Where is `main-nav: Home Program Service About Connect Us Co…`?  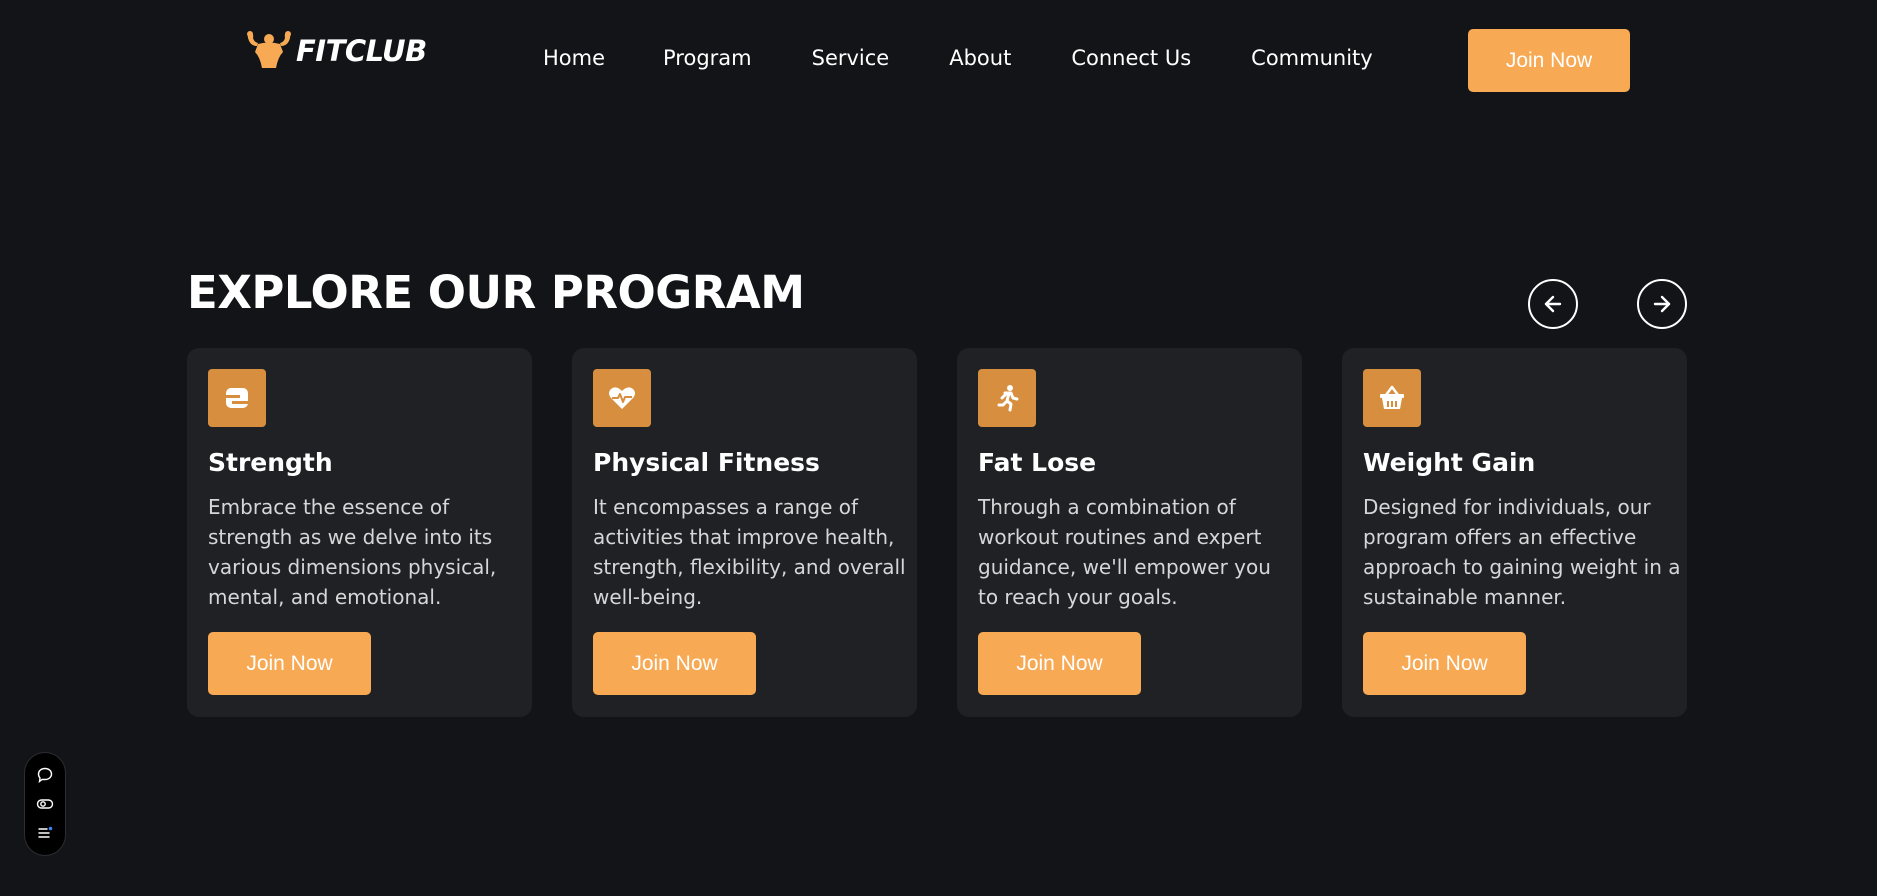 main-nav: Home Program Service About Connect Us Co… is located at coordinates (958, 58).